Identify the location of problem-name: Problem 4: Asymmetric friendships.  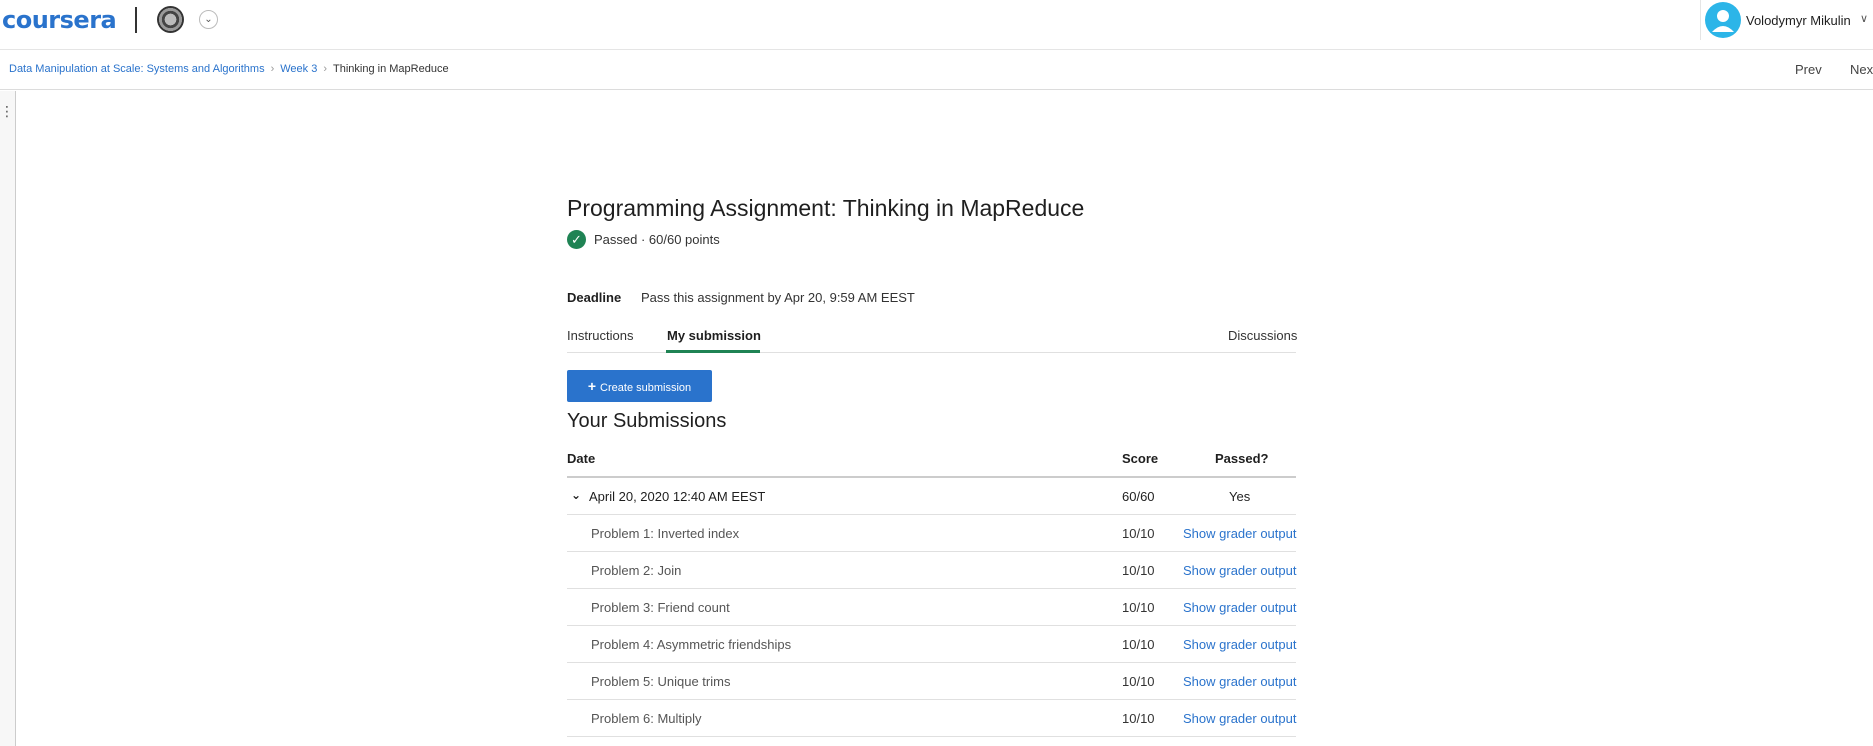
(691, 644).